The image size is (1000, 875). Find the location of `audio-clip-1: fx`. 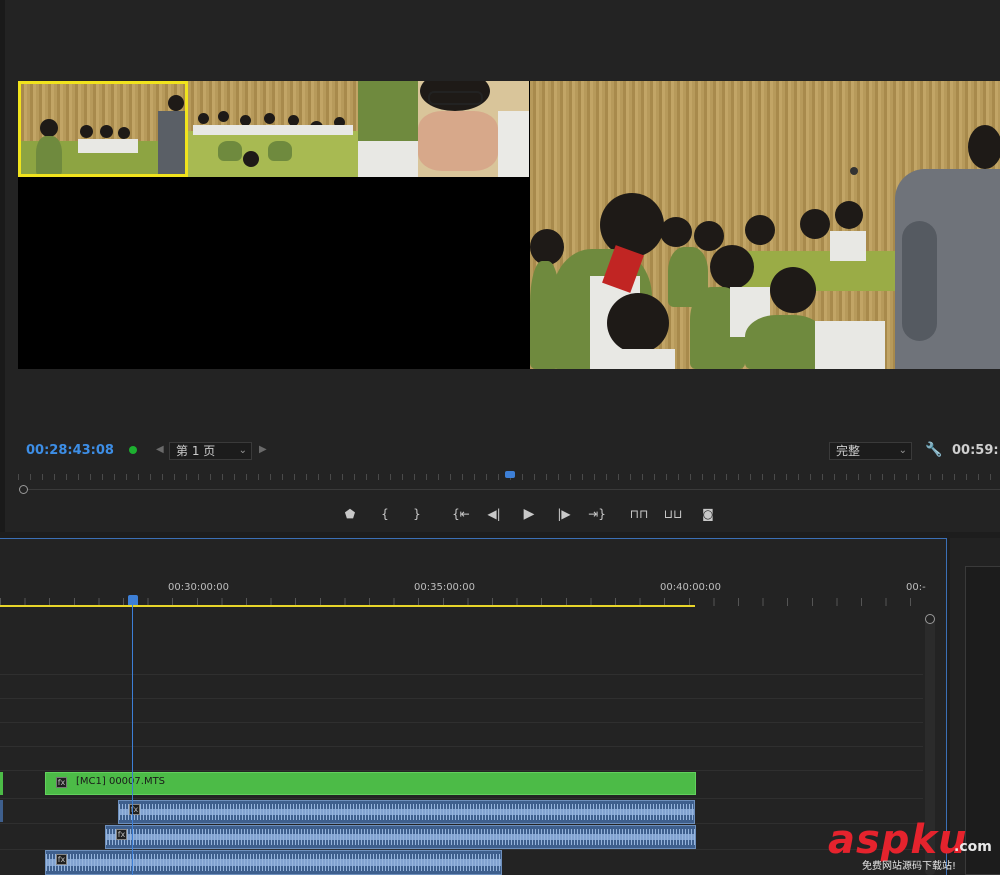

audio-clip-1: fx is located at coordinates (406, 812).